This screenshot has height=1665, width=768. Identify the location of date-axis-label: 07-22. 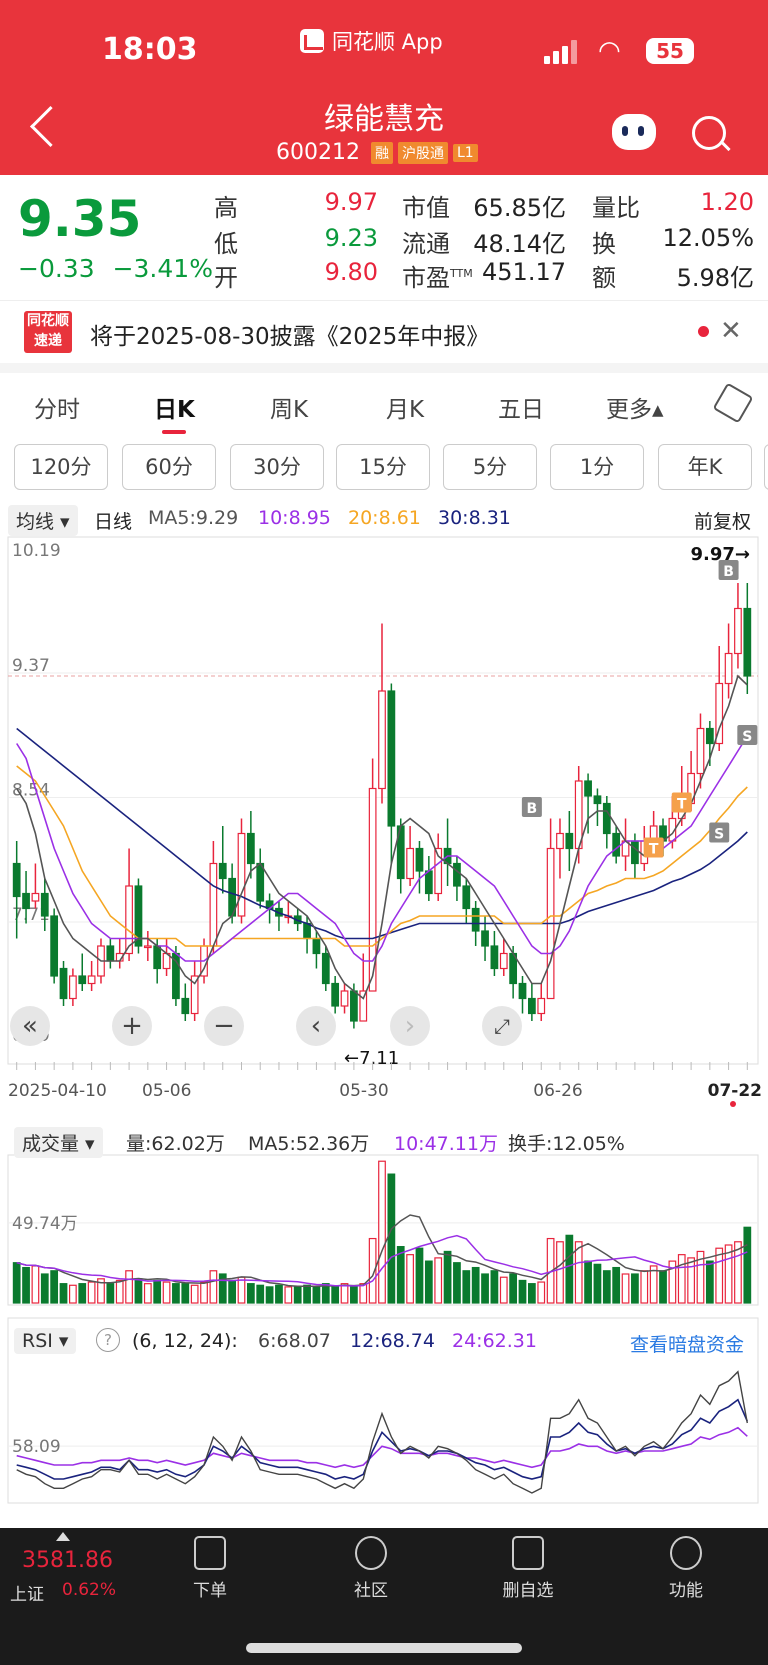
(735, 1091).